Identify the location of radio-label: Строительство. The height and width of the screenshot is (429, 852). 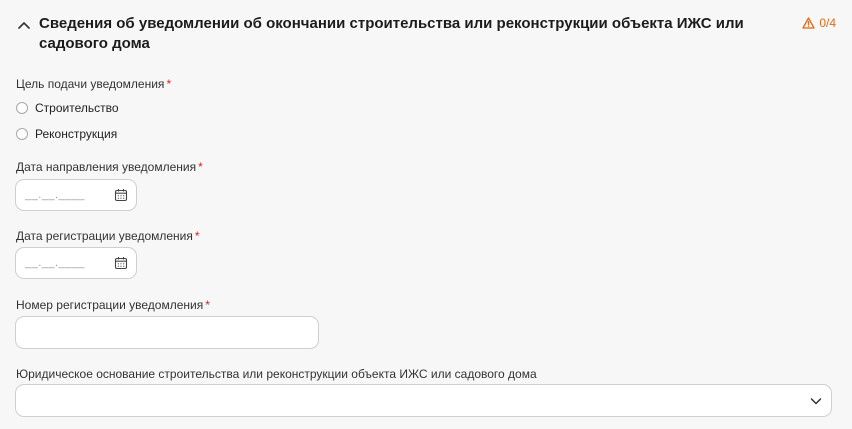
(77, 108).